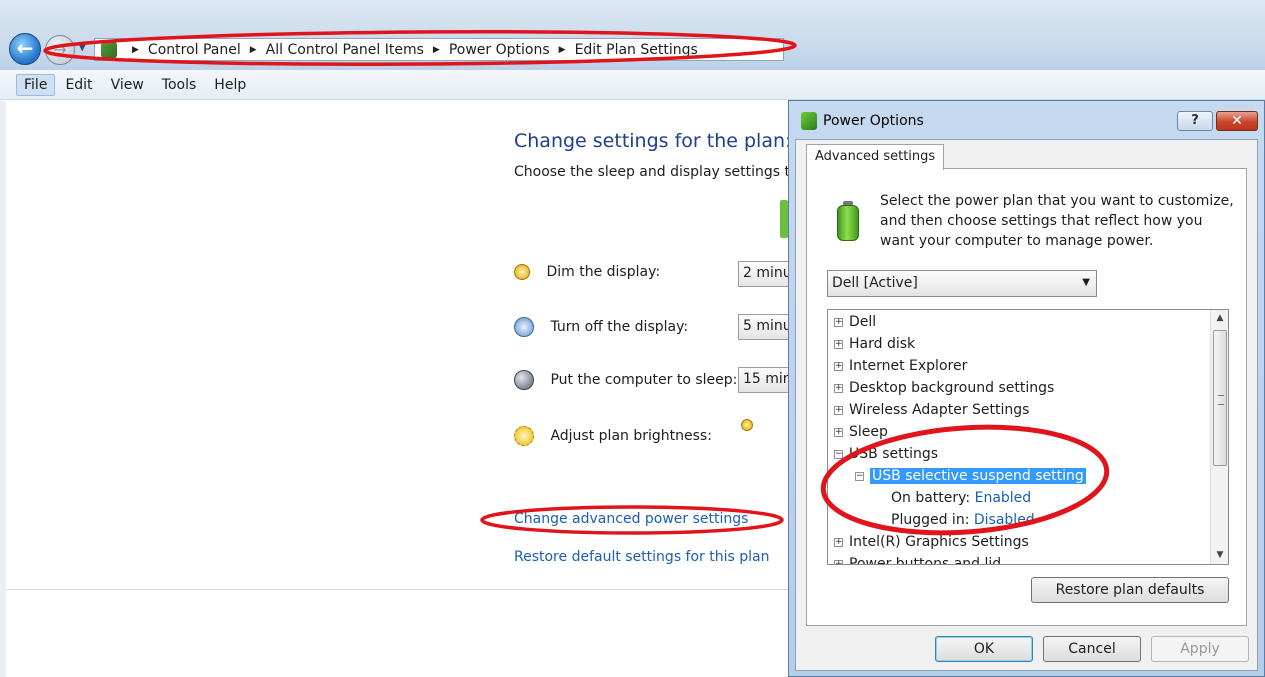 The height and width of the screenshot is (677, 1265). What do you see at coordinates (109, 49) in the screenshot?
I see `control-panel-icon` at bounding box center [109, 49].